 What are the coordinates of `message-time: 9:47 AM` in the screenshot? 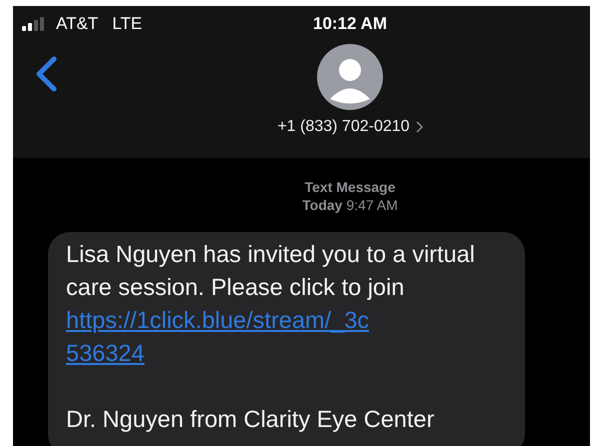 It's located at (372, 205).